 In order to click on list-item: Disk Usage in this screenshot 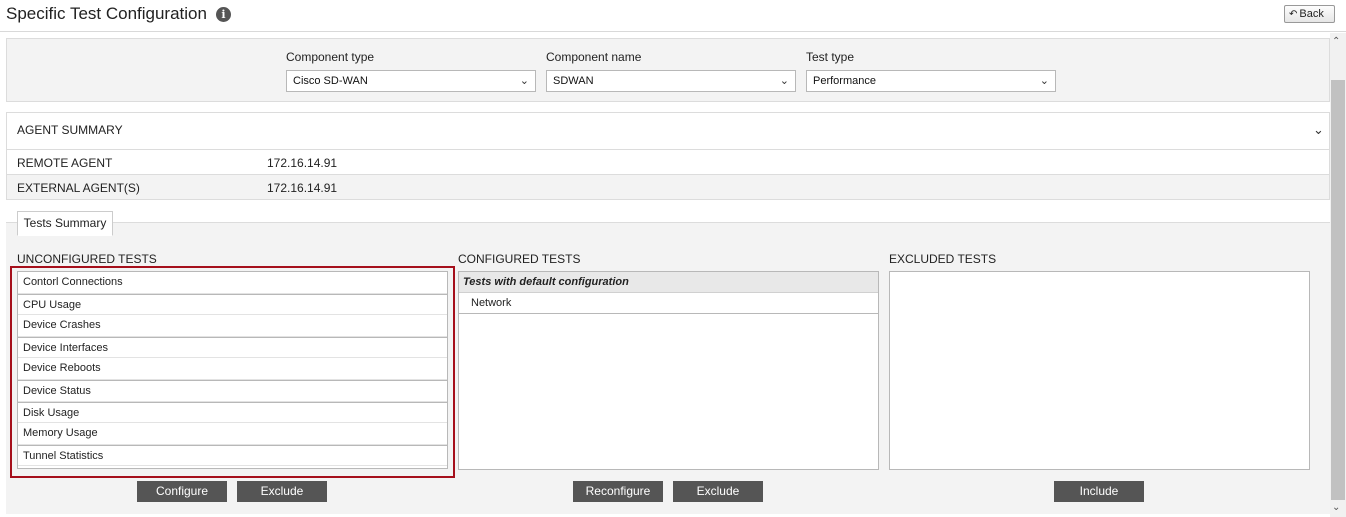, I will do `click(232, 412)`.